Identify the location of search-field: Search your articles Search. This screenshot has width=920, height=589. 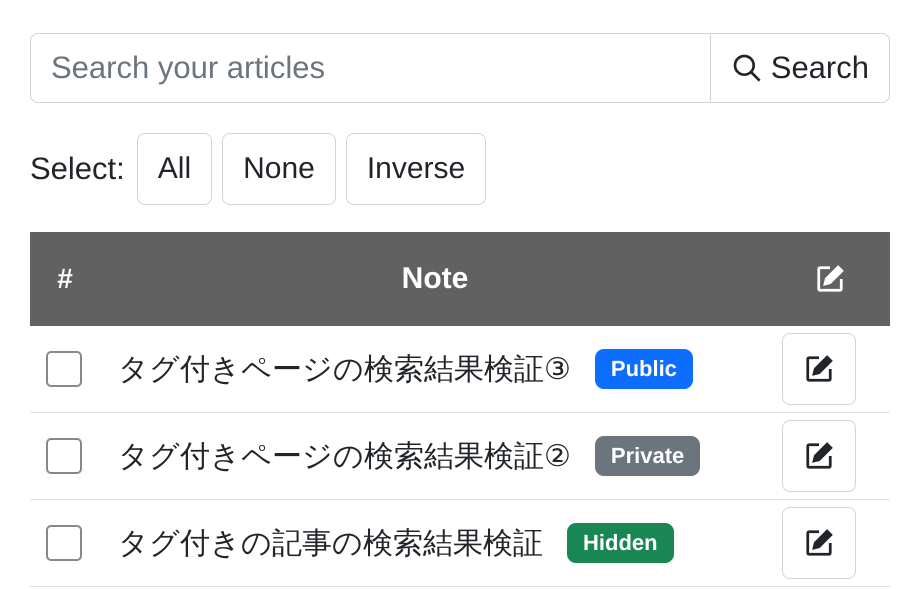
(460, 68).